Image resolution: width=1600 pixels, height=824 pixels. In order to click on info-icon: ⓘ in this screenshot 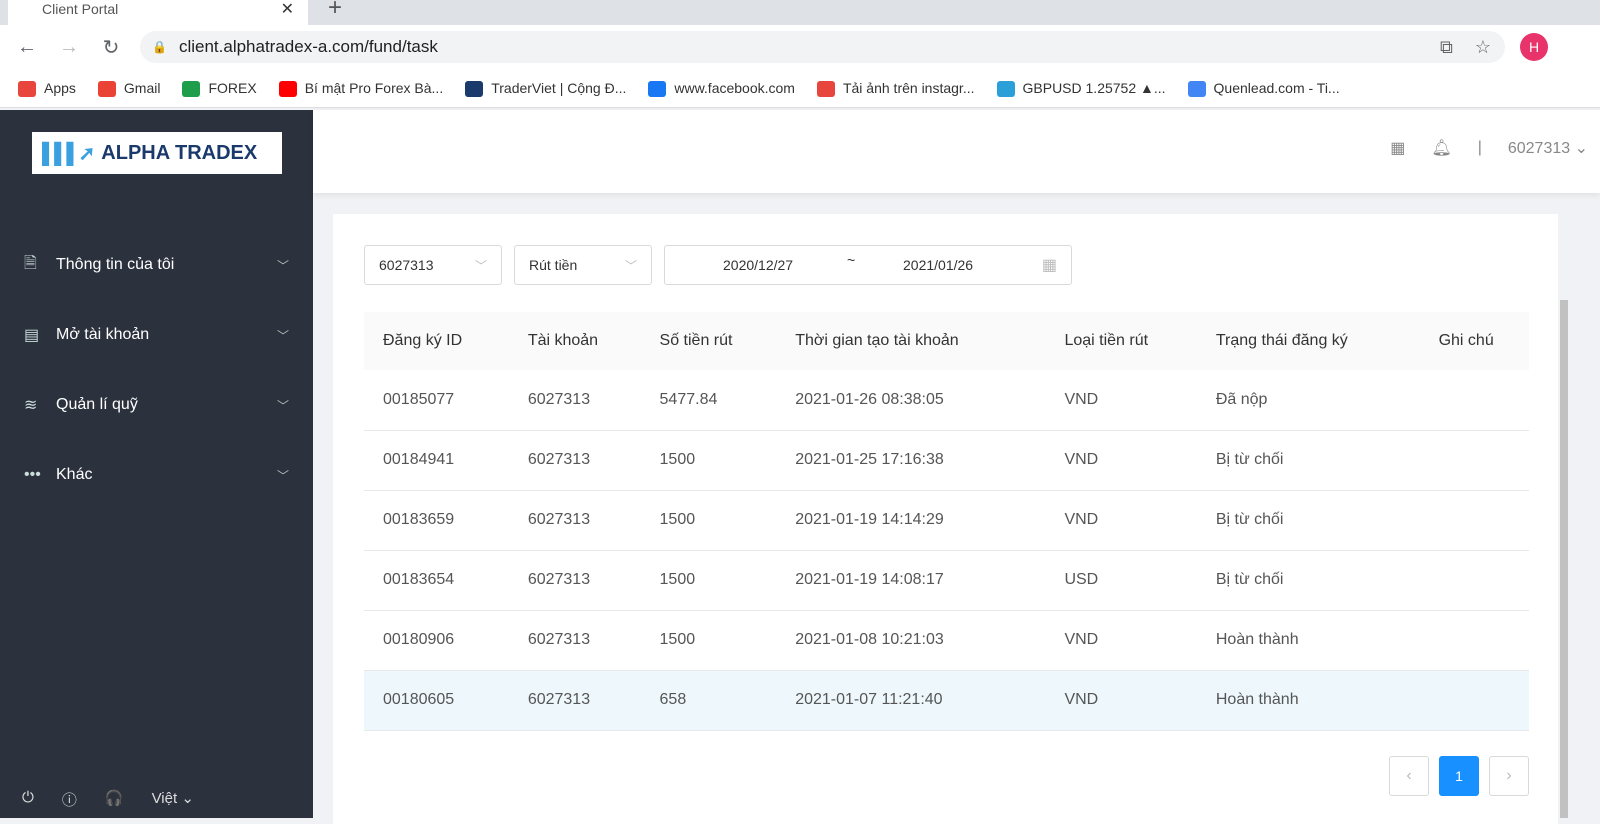, I will do `click(69, 799)`.